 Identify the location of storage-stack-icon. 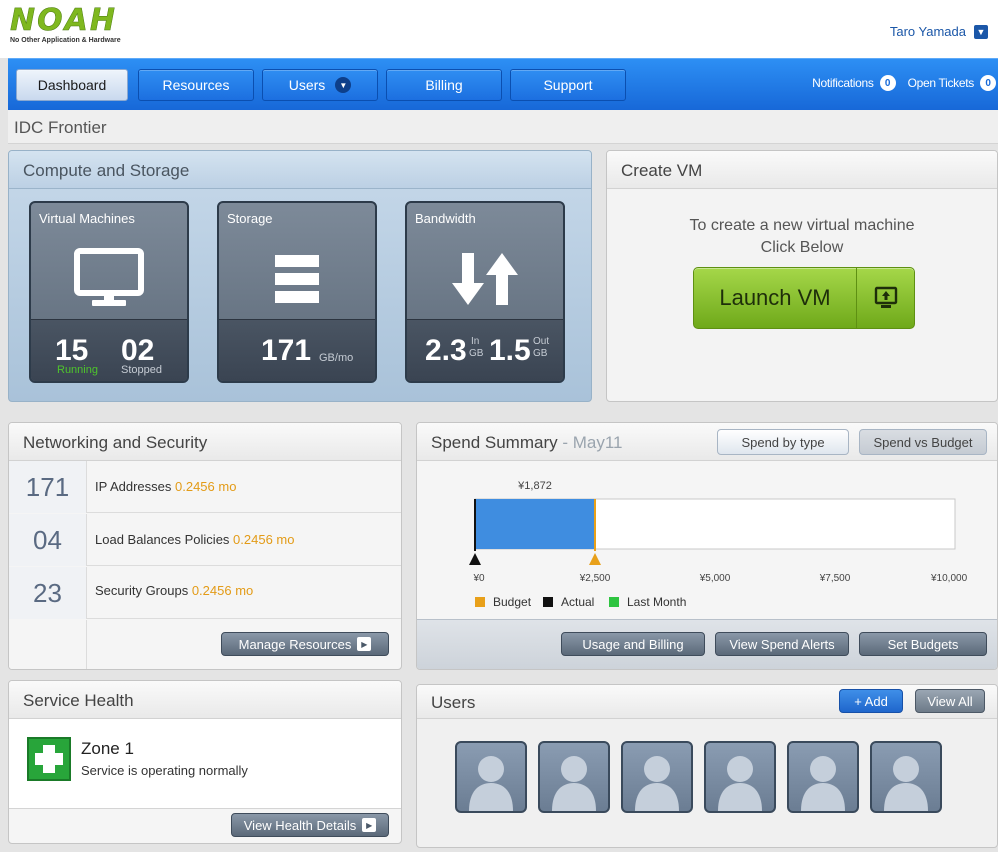
(297, 279).